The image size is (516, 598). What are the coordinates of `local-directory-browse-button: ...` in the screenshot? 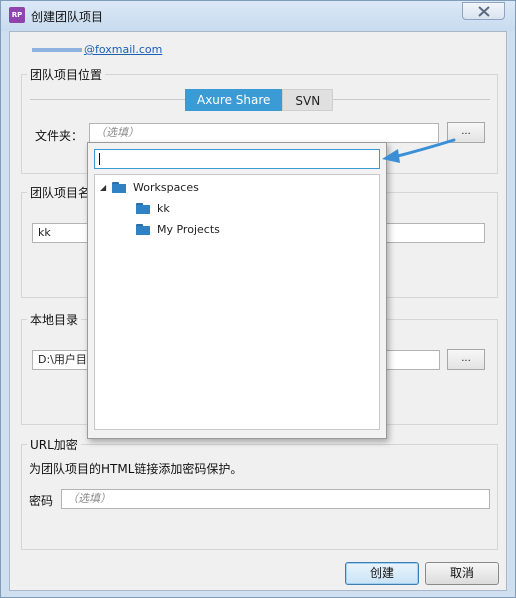 It's located at (466, 359).